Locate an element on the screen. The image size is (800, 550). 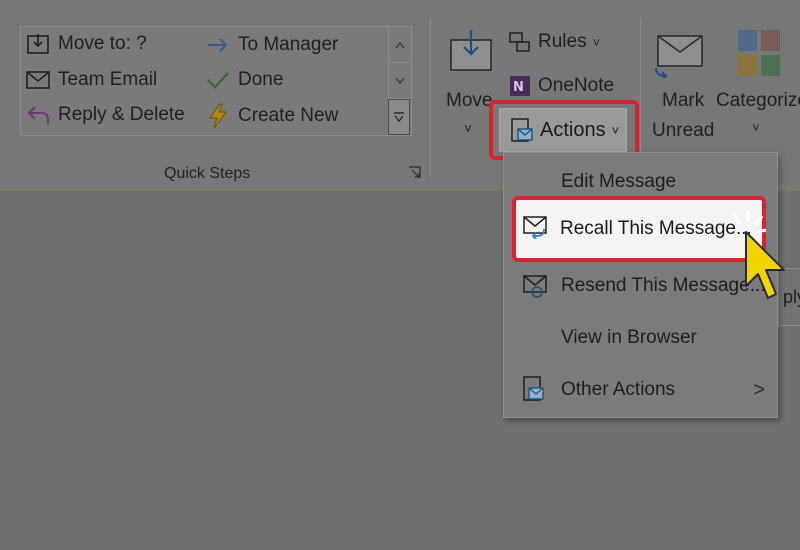
quick-step-reply-delete: Reply & Delete is located at coordinates (105, 115).